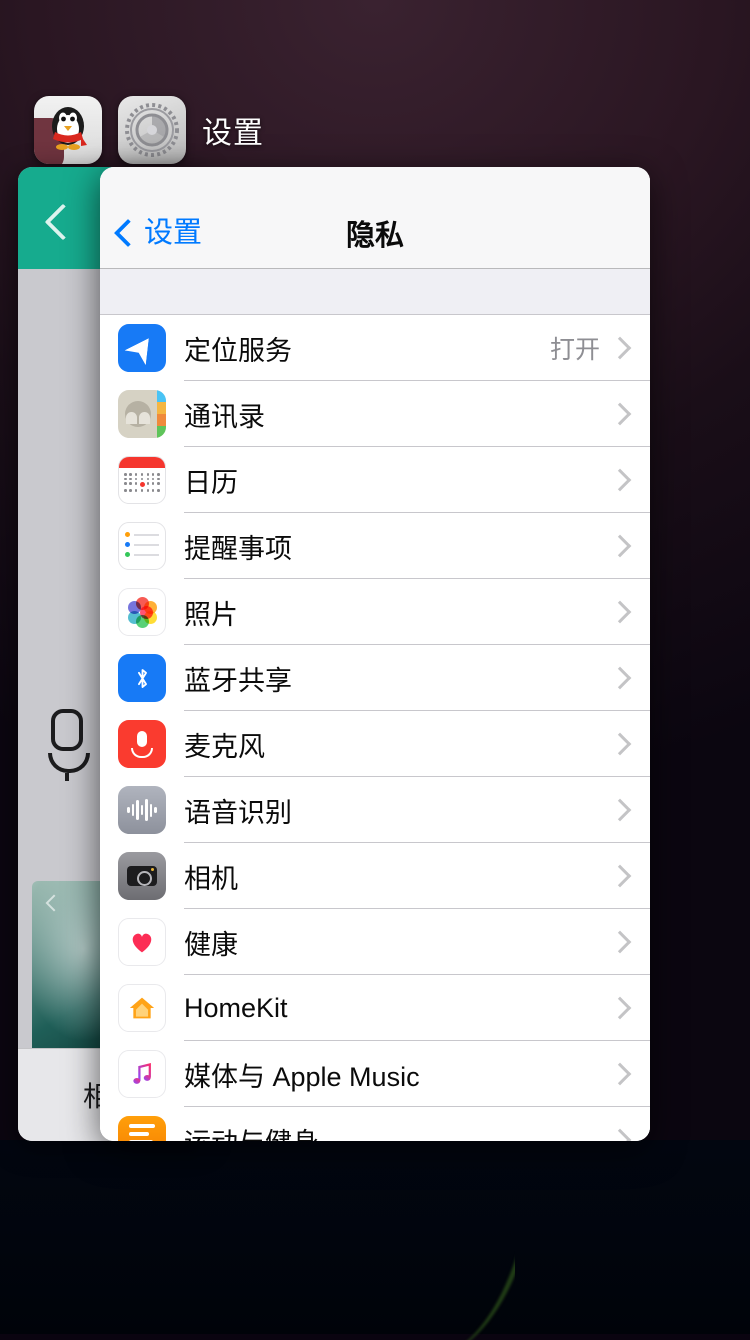 This screenshot has width=750, height=1340. Describe the element at coordinates (375, 678) in the screenshot. I see `list-item: 蓝牙共享` at that location.